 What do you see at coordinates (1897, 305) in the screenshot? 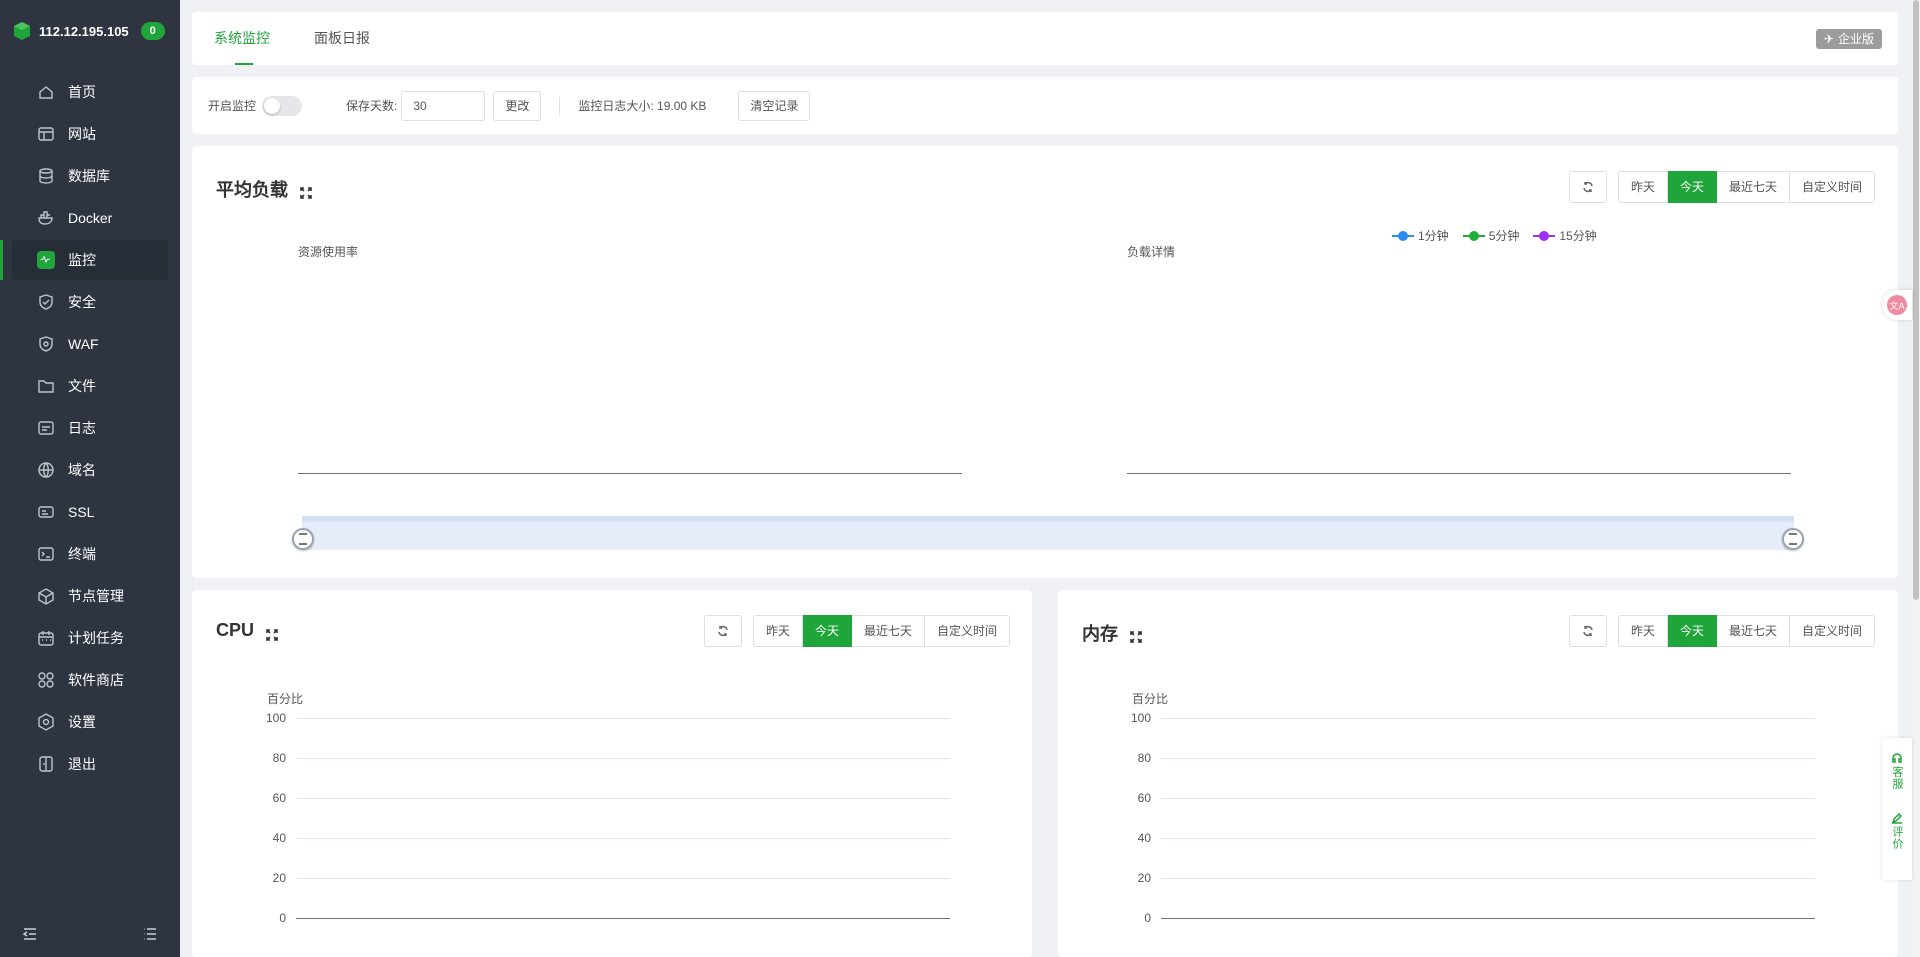
I see `translate-float-button: 文A` at bounding box center [1897, 305].